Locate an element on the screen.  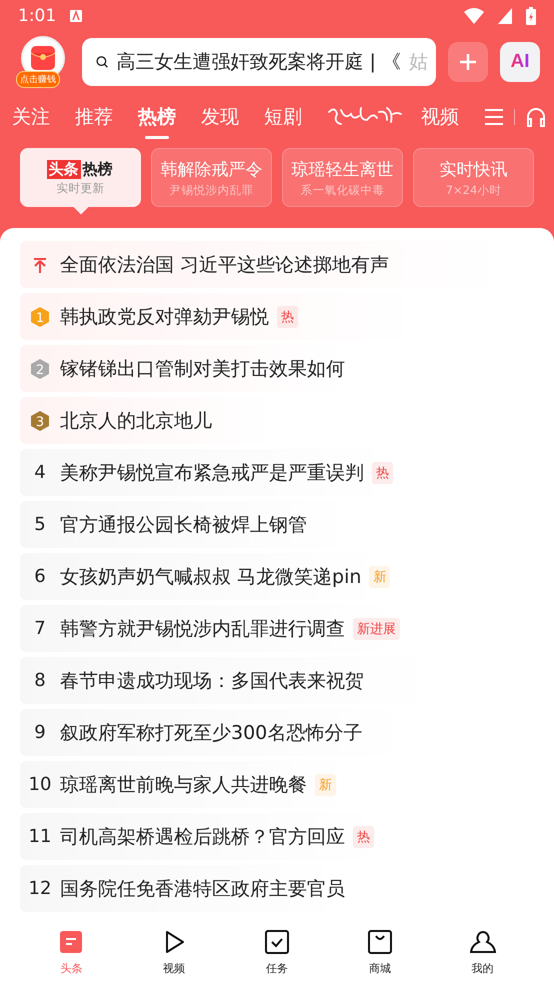
search-suggestion-faded: 姑 is located at coordinates (418, 62).